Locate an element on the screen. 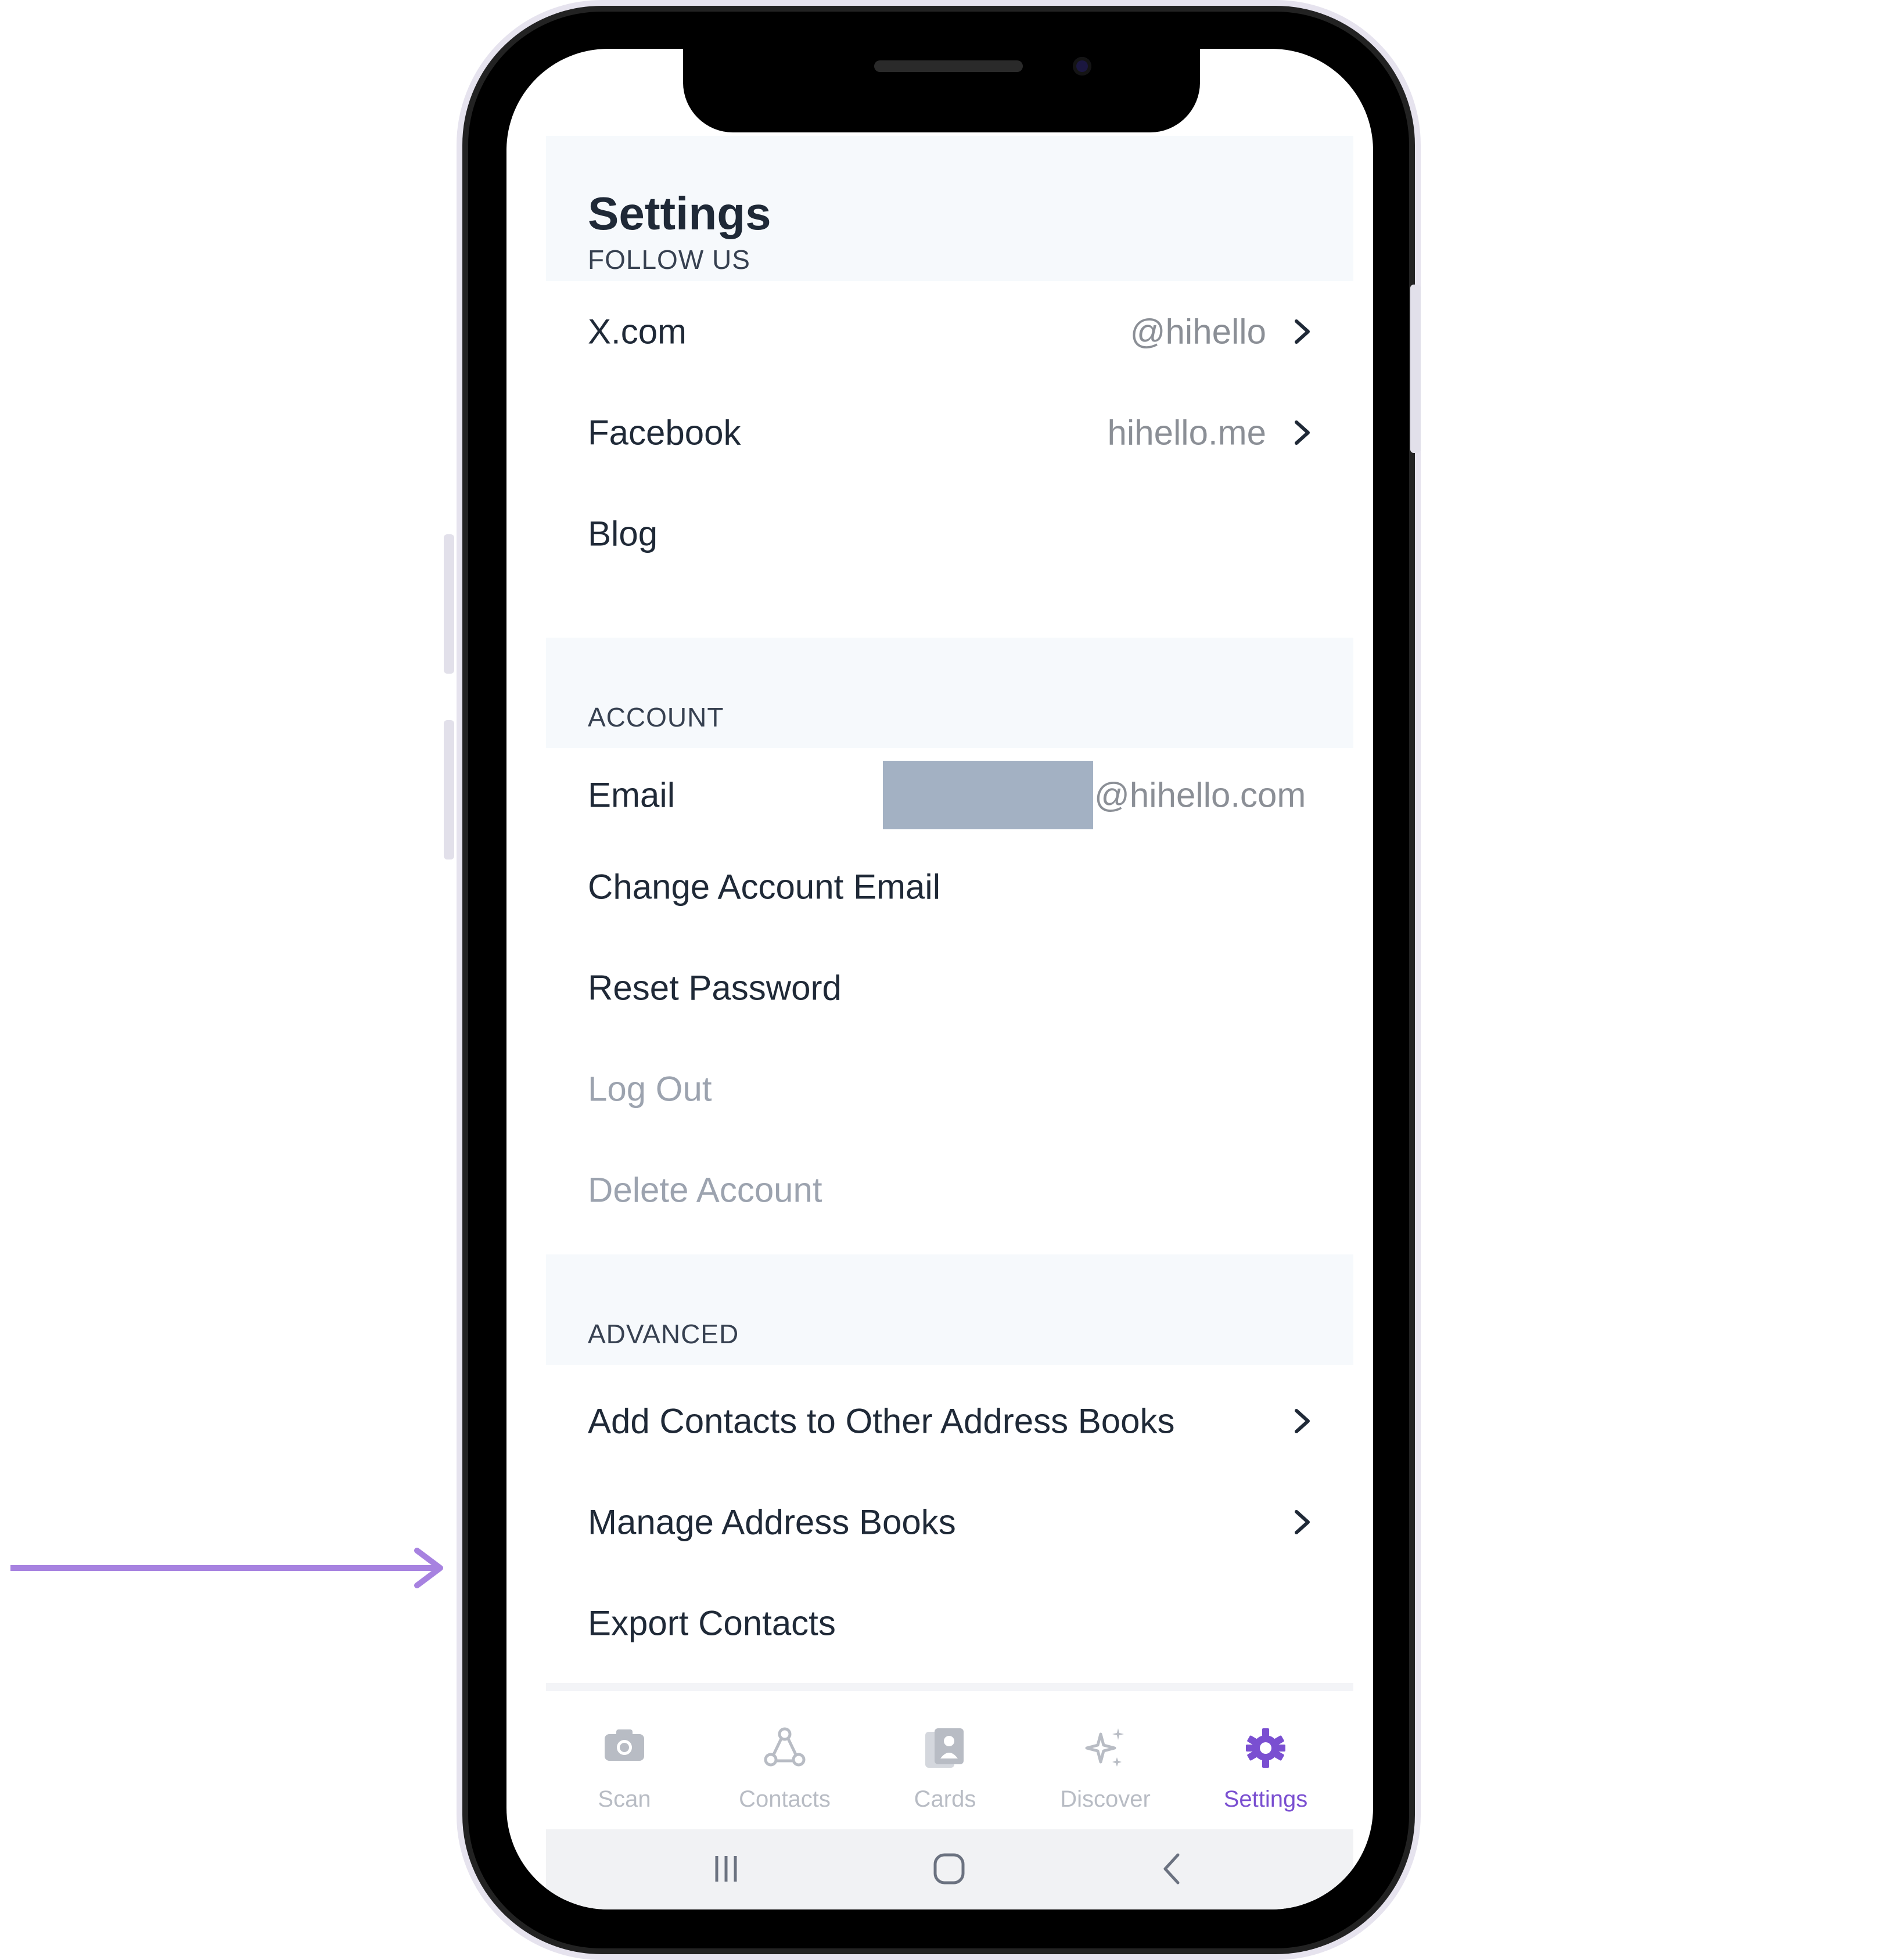 This screenshot has height=1960, width=1897. row-label: Email is located at coordinates (632, 795).